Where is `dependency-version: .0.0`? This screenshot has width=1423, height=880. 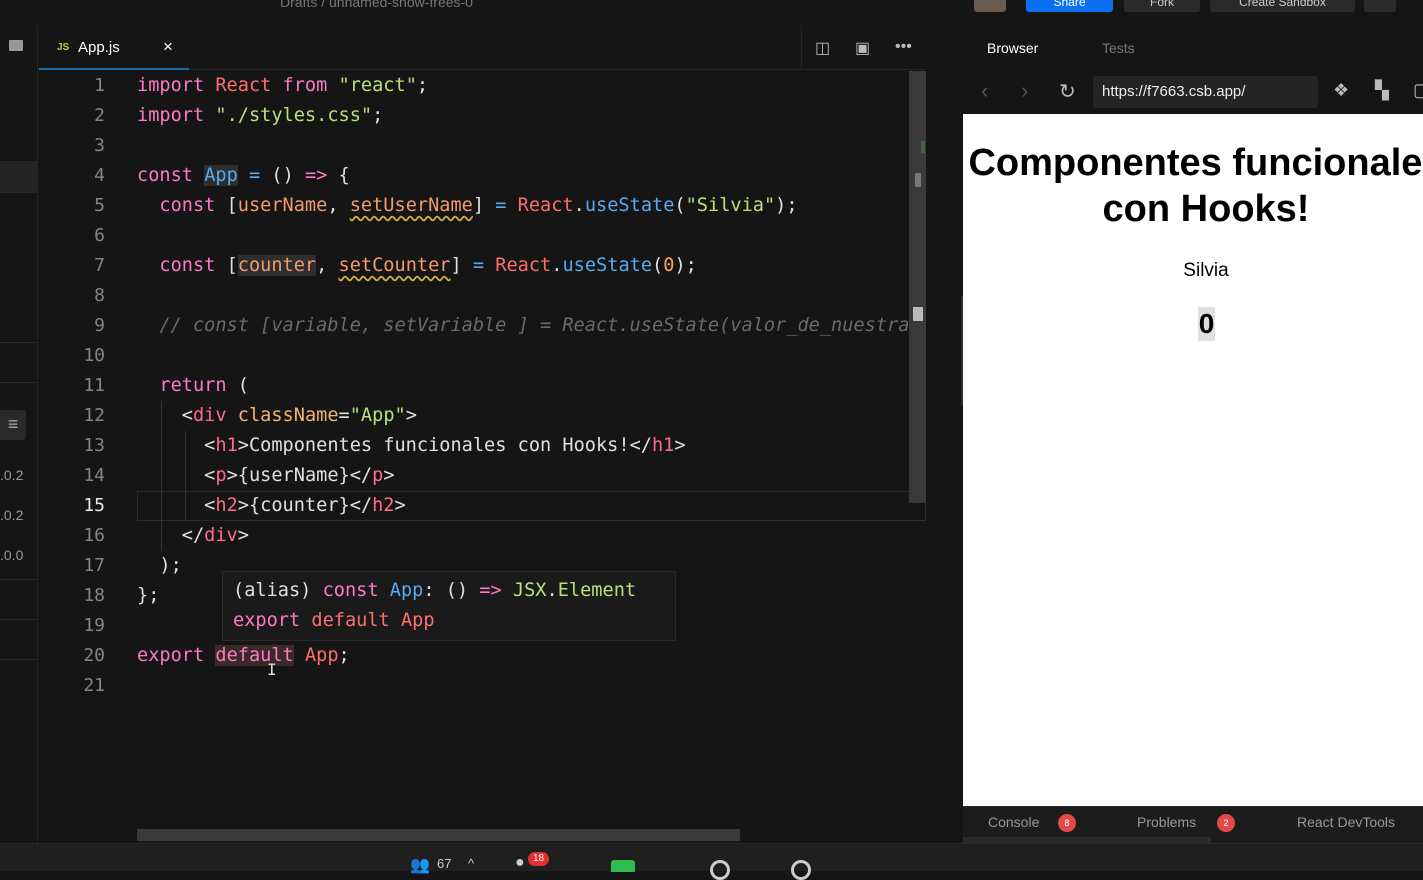 dependency-version: .0.0 is located at coordinates (12, 555).